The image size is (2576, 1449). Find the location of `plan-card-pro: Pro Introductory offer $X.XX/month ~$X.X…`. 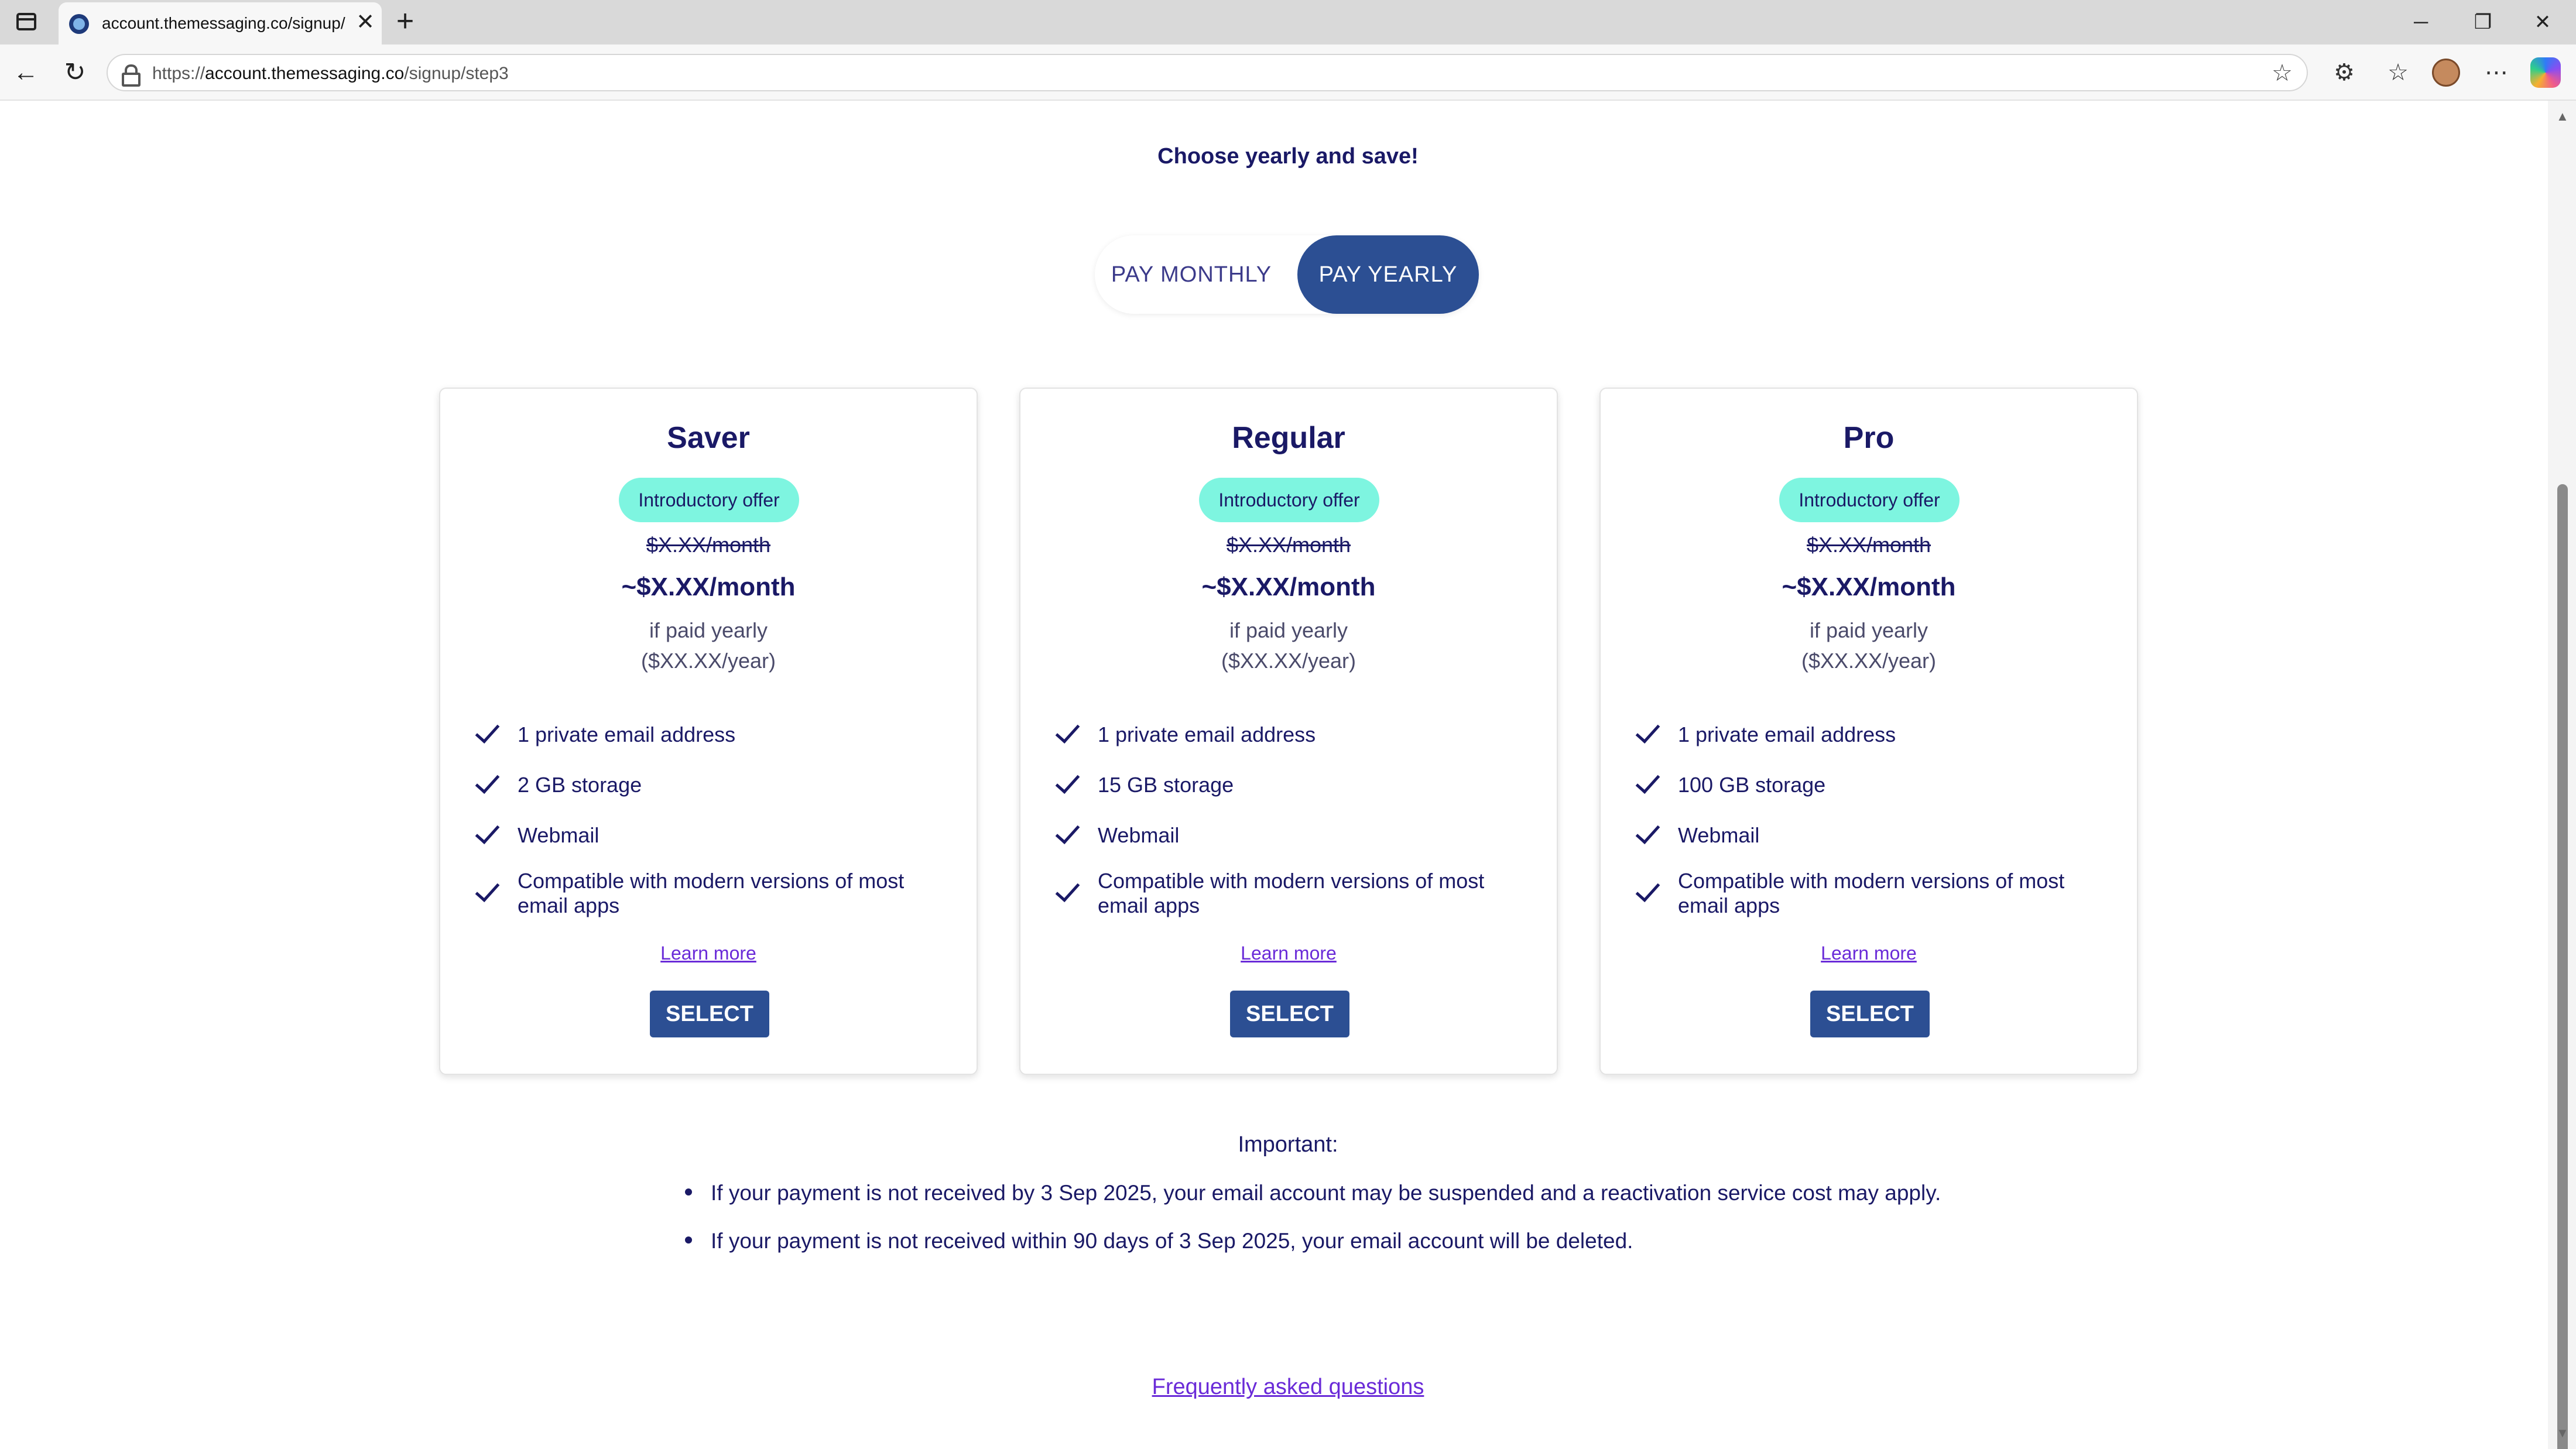

plan-card-pro: Pro Introductory offer $X.XX/month ~$X.X… is located at coordinates (1868, 731).